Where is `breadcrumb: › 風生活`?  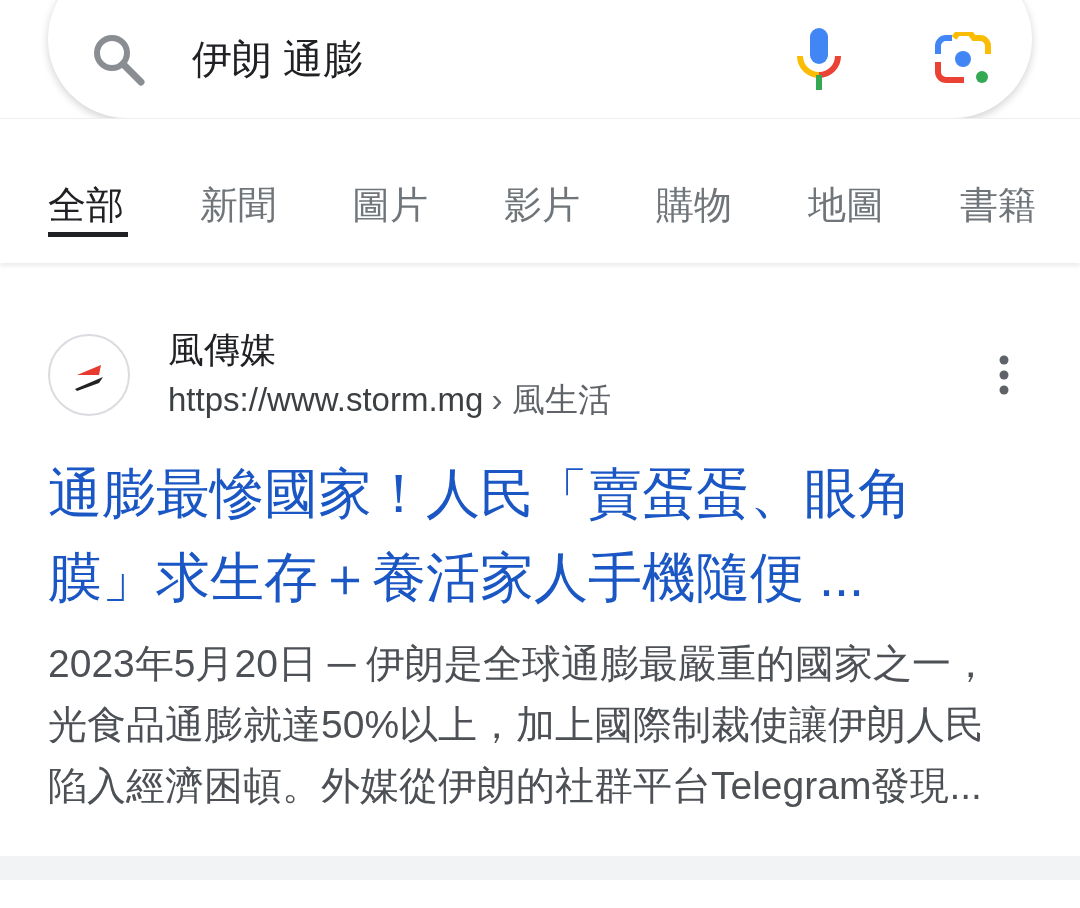
breadcrumb: › 風生活 is located at coordinates (551, 399).